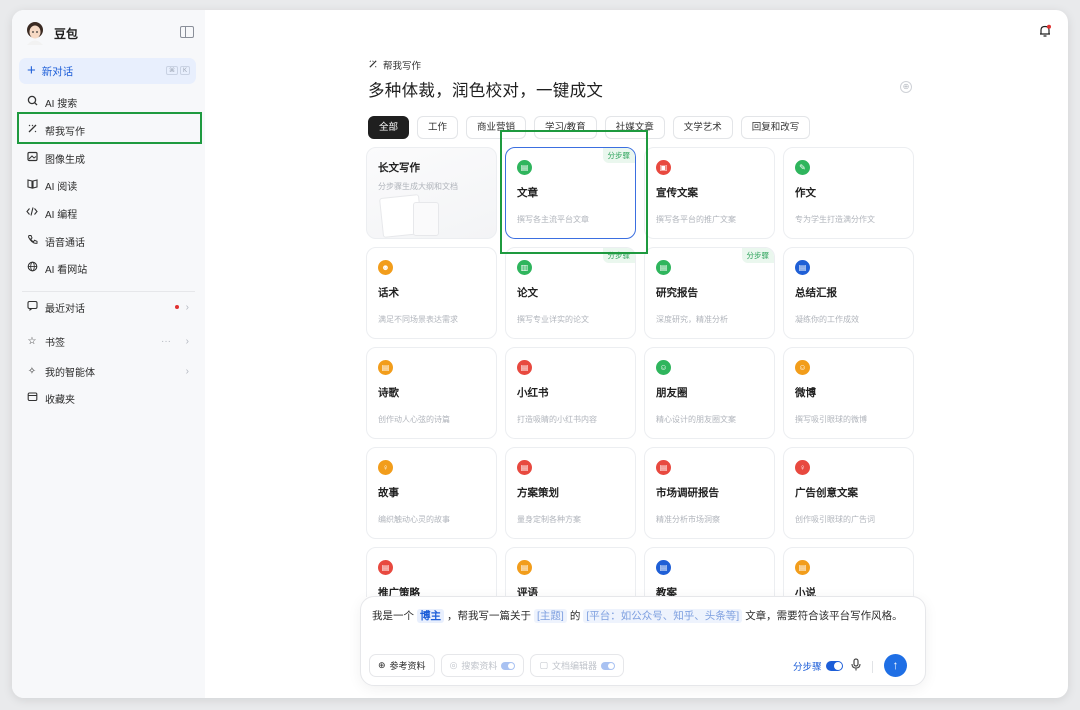 This screenshot has width=1080, height=710. What do you see at coordinates (607, 665) in the screenshot?
I see `editor-switch` at bounding box center [607, 665].